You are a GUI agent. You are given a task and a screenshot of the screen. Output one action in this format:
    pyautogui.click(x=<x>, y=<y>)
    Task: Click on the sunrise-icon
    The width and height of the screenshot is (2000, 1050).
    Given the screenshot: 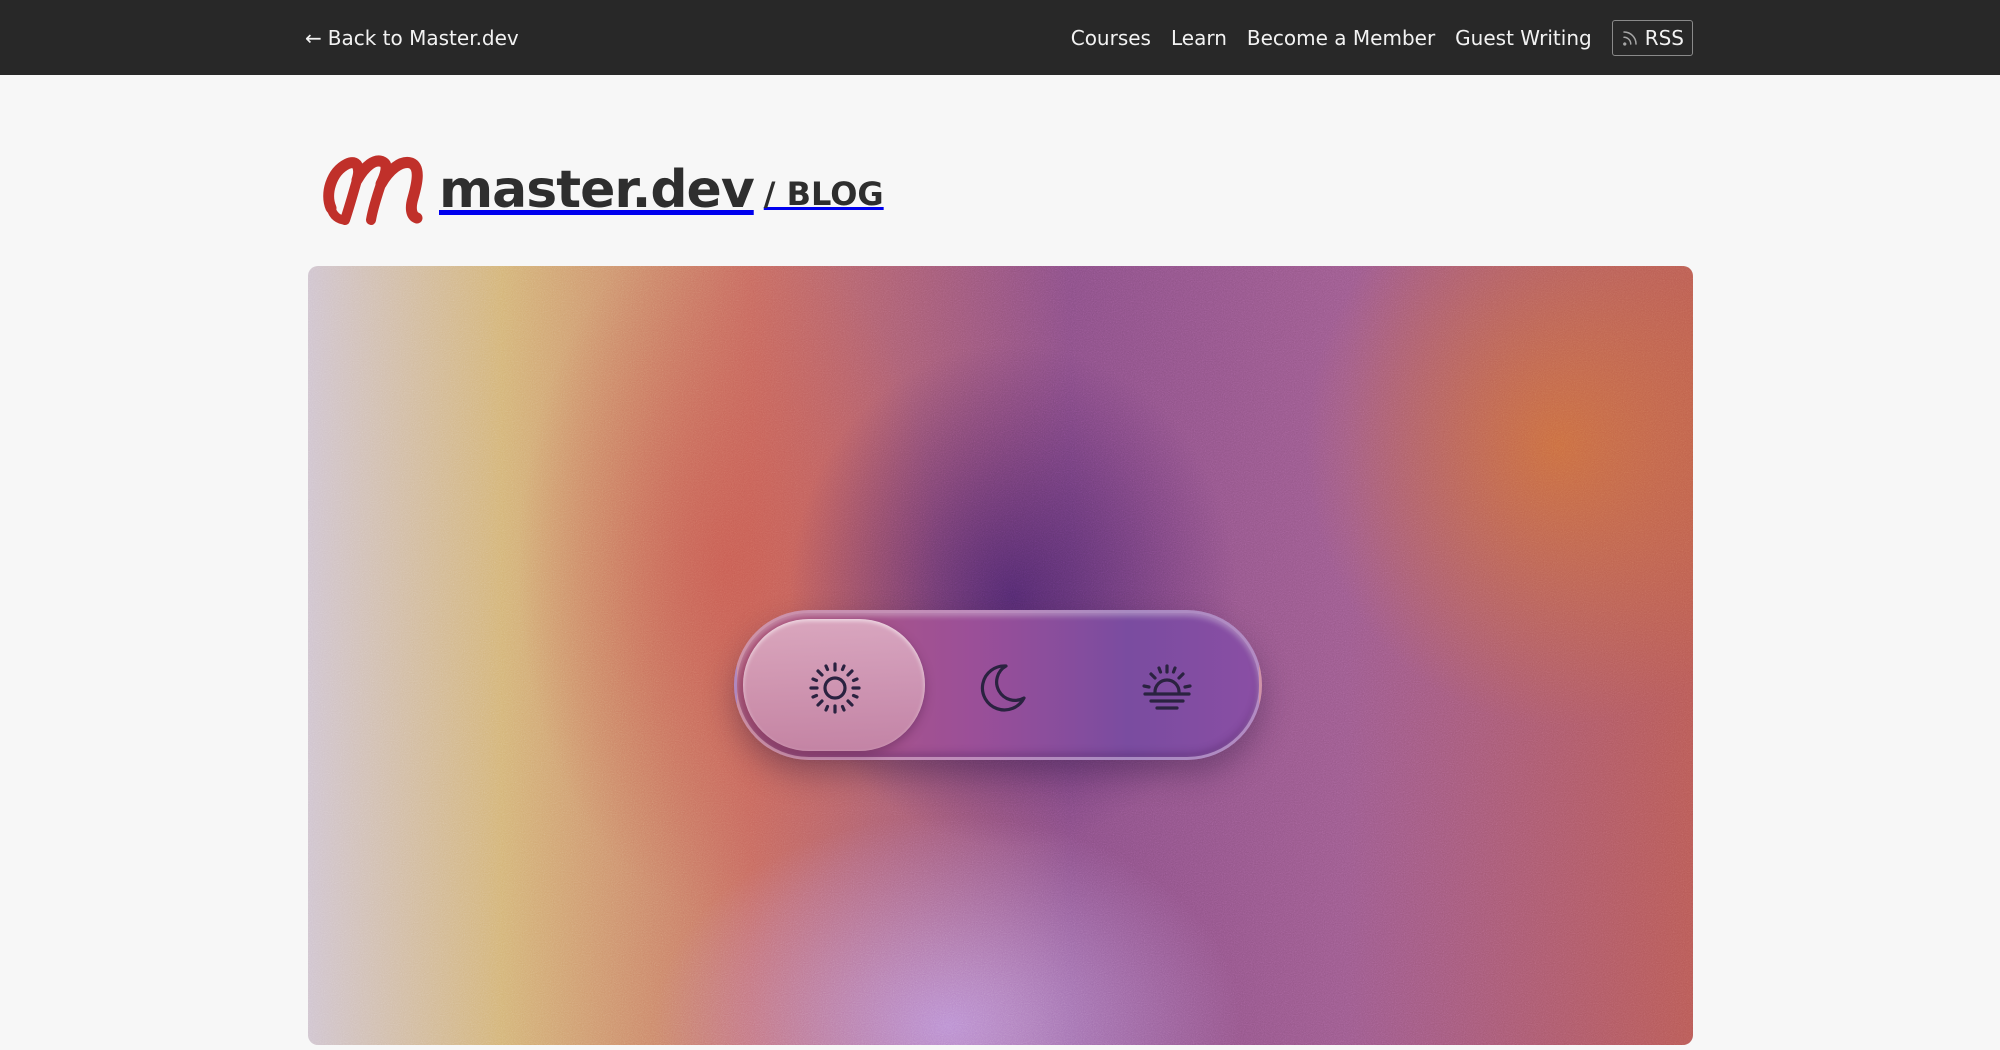 What is the action you would take?
    pyautogui.click(x=1167, y=687)
    